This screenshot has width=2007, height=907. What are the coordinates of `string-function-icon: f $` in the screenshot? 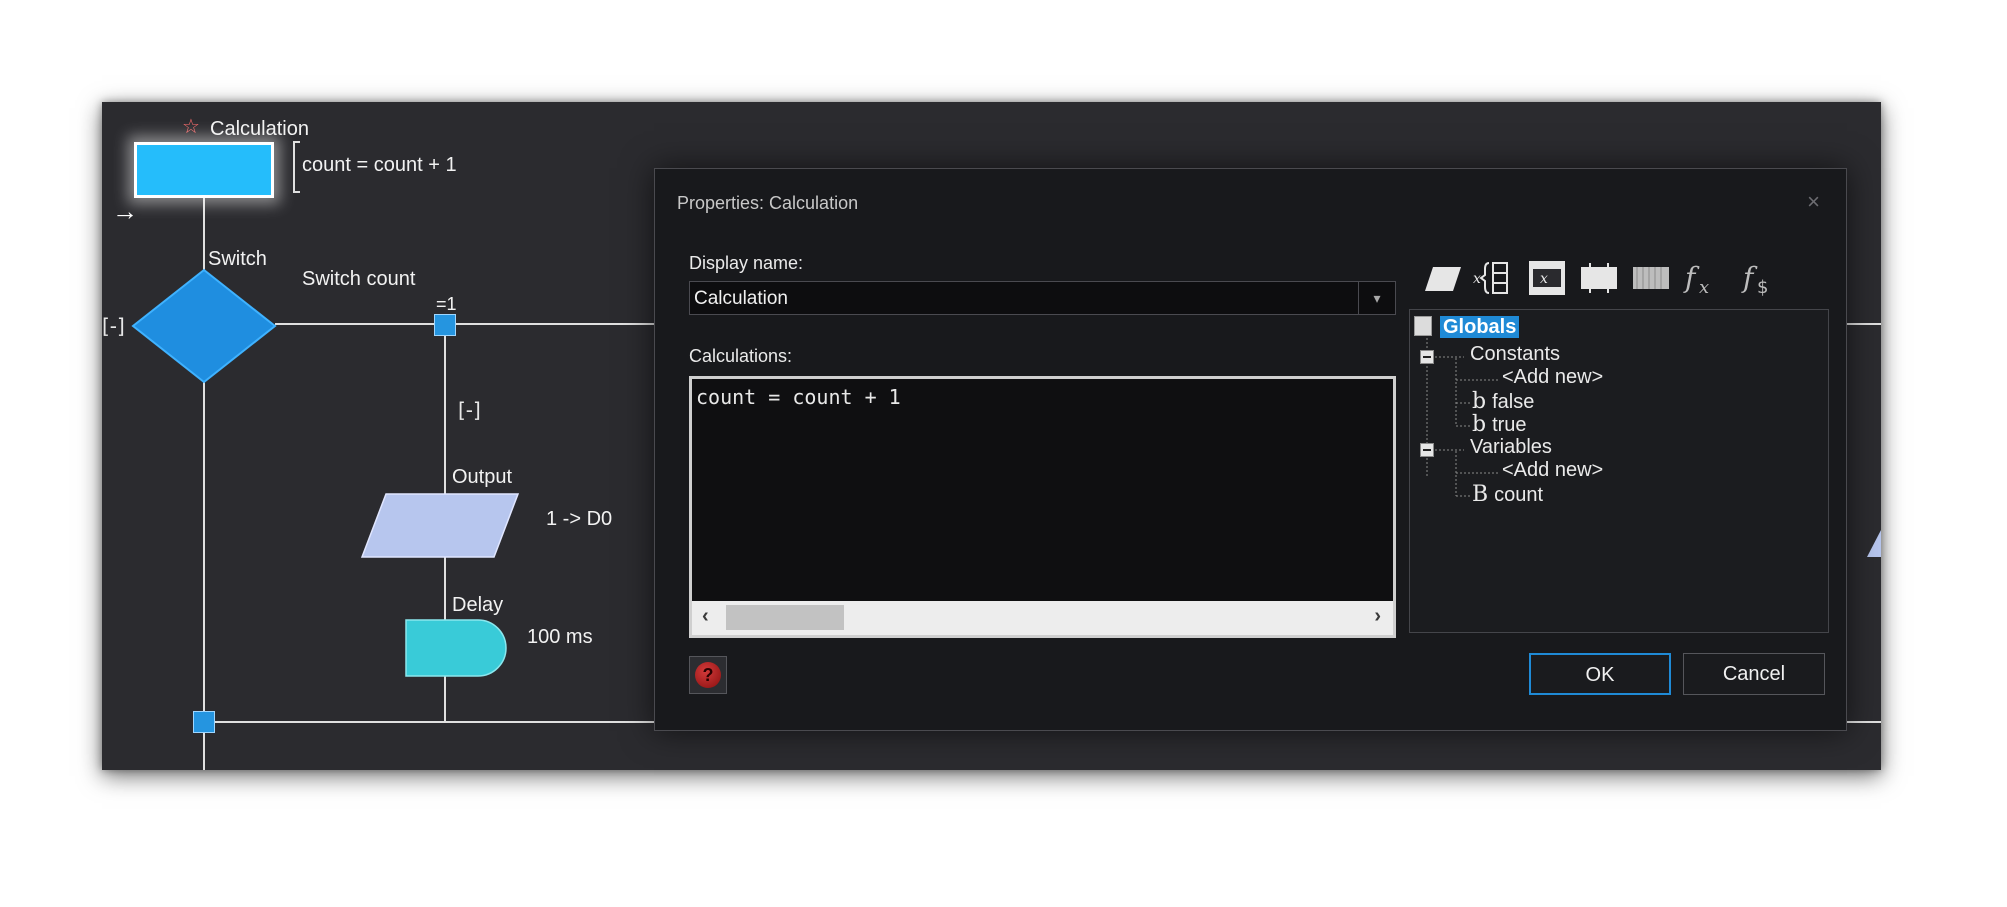 It's located at (1761, 278).